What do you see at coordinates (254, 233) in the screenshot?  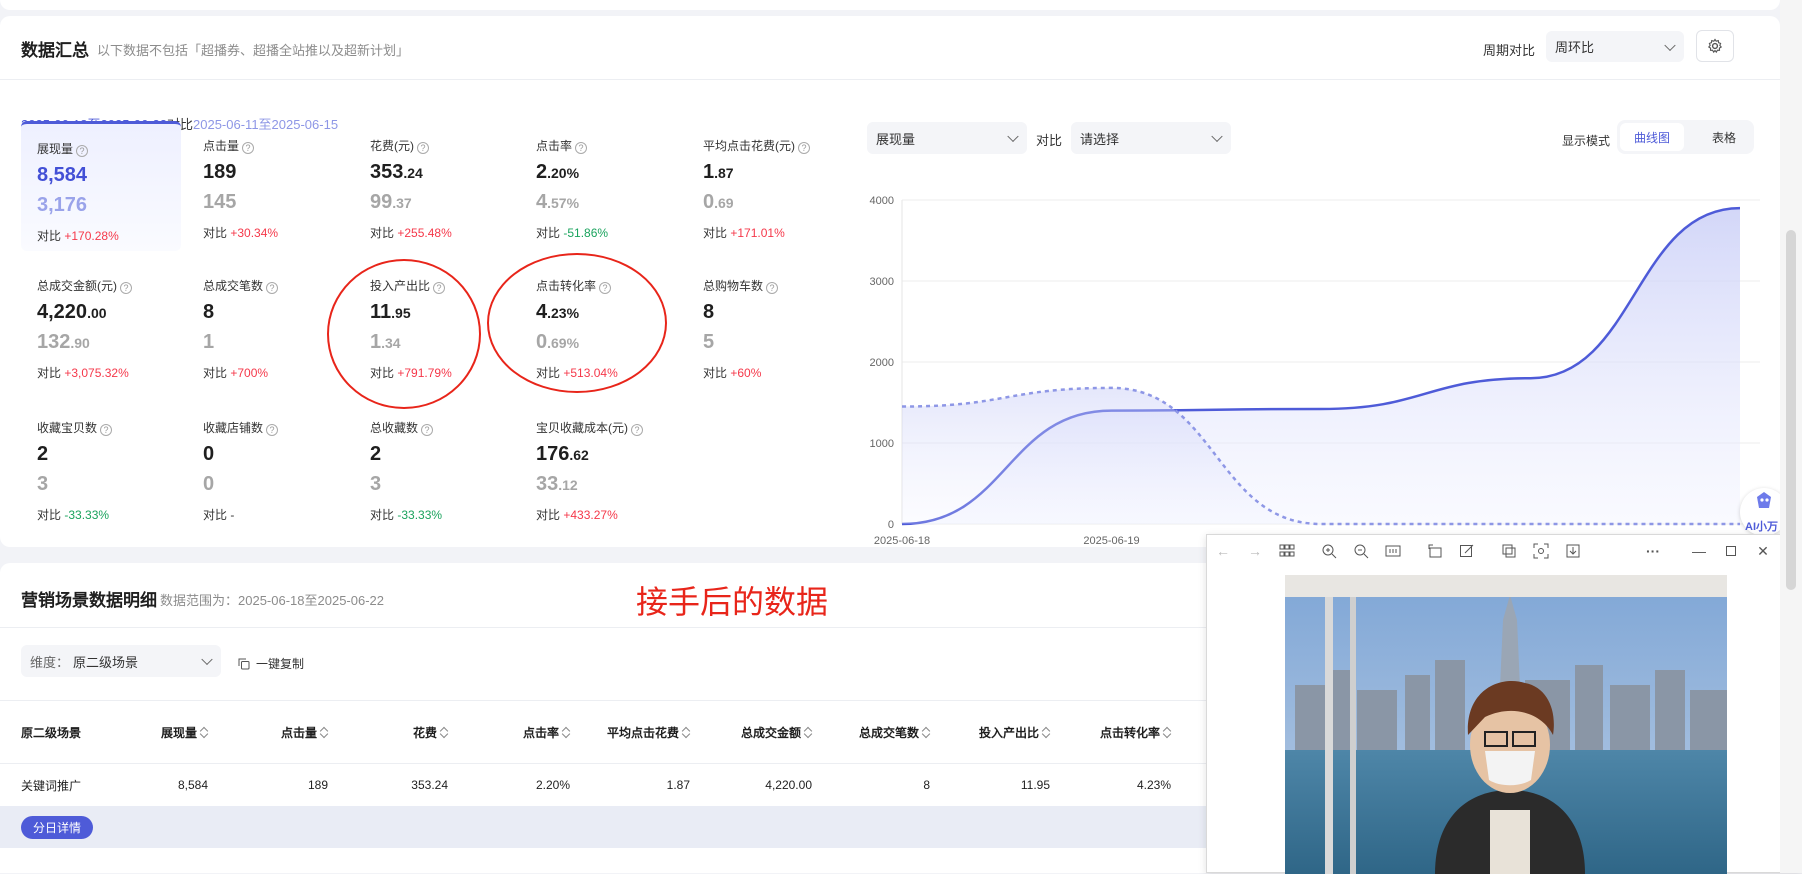 I see `metric-change: +30.34%` at bounding box center [254, 233].